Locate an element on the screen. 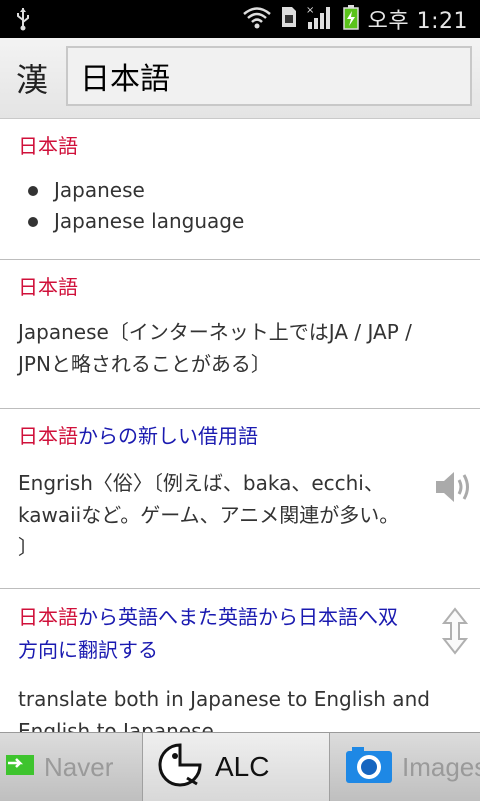 The image size is (480, 801). signal-icon: × is located at coordinates (320, 19).